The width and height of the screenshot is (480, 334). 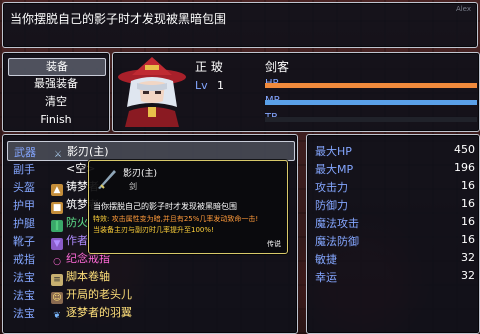 What do you see at coordinates (395, 276) in the screenshot?
I see `param-row: 幸运 32` at bounding box center [395, 276].